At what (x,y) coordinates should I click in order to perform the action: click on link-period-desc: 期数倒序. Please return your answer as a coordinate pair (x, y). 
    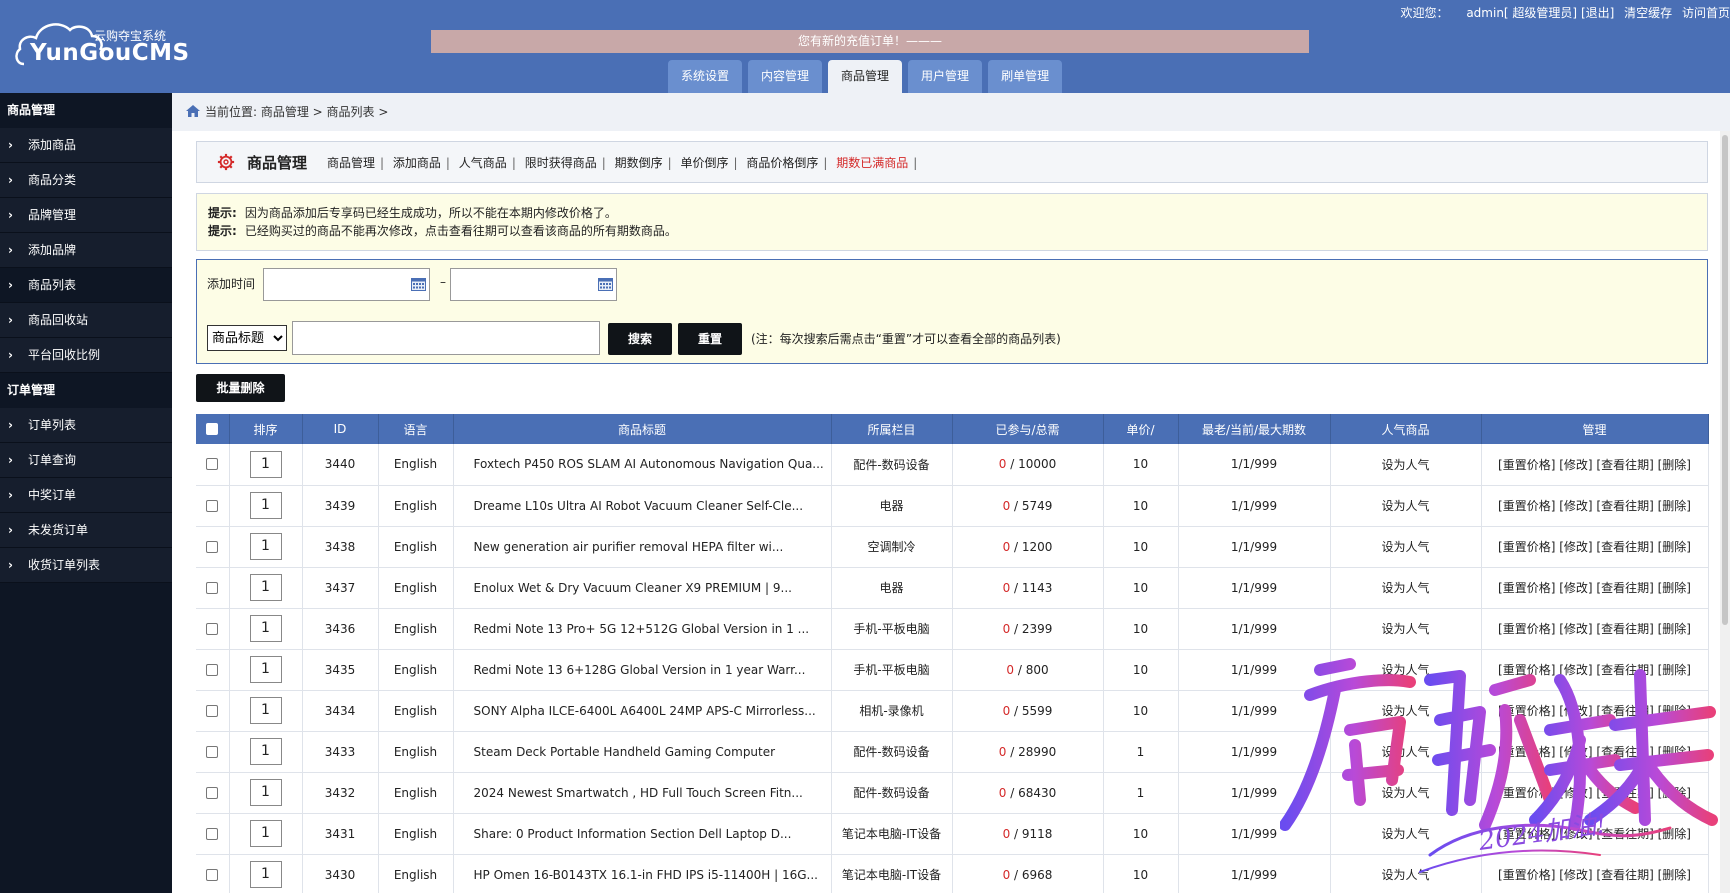
    Looking at the image, I should click on (639, 163).